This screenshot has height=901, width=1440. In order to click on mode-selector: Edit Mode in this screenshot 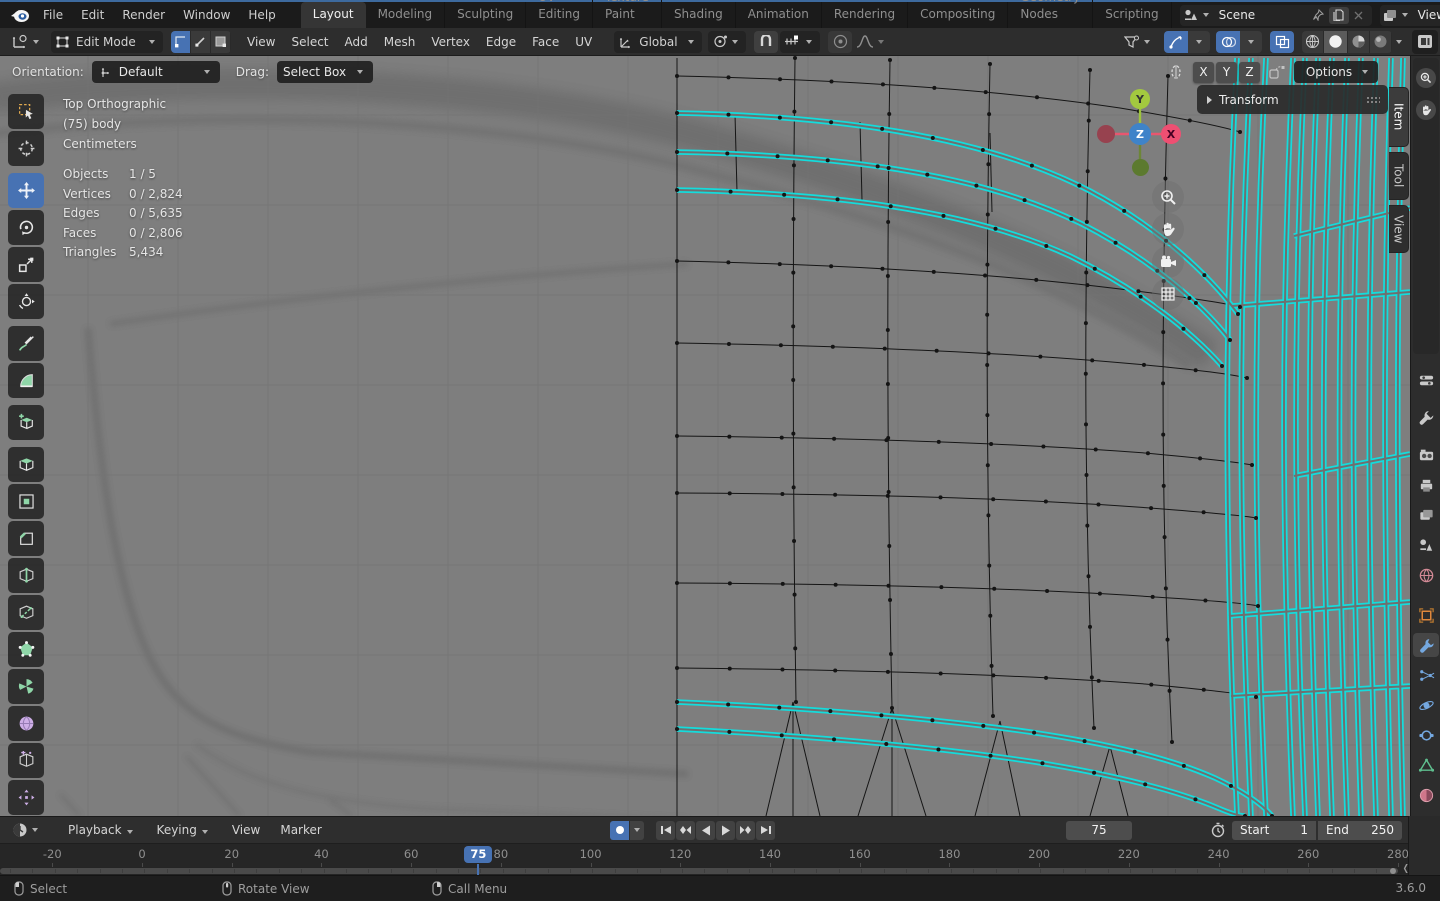, I will do `click(107, 41)`.